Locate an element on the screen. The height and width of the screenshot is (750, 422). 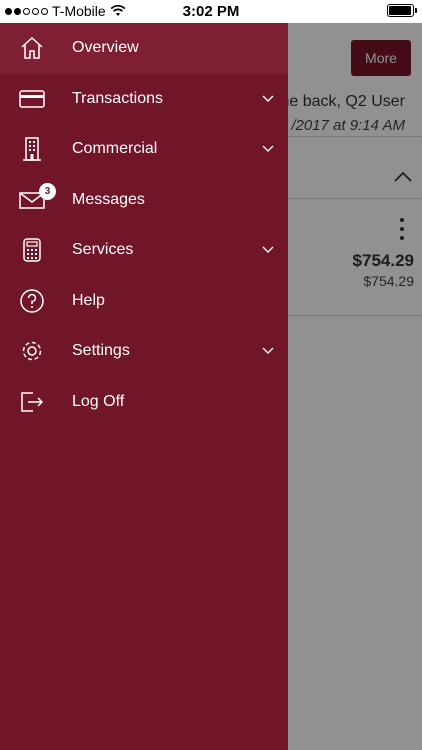
battery-icon is located at coordinates (402, 10).